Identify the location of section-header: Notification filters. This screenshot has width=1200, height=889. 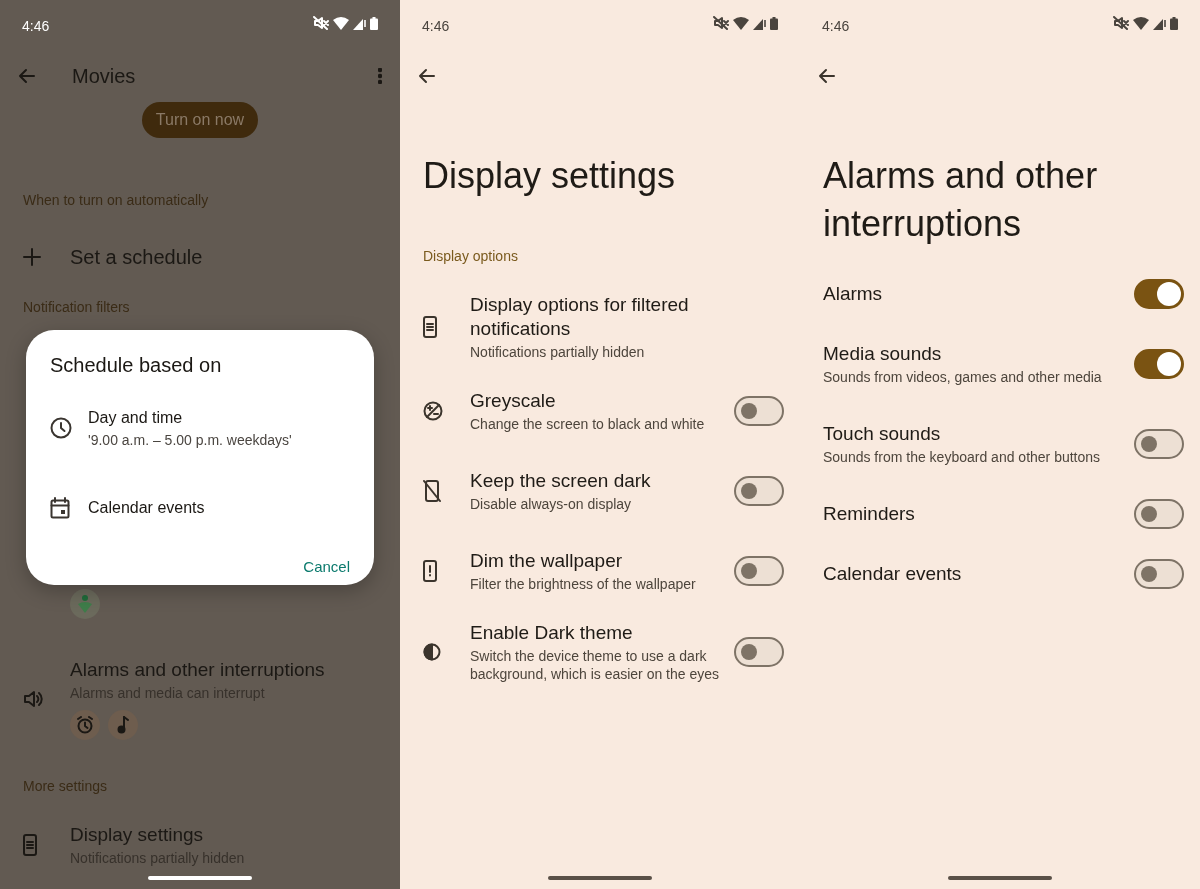
(76, 307).